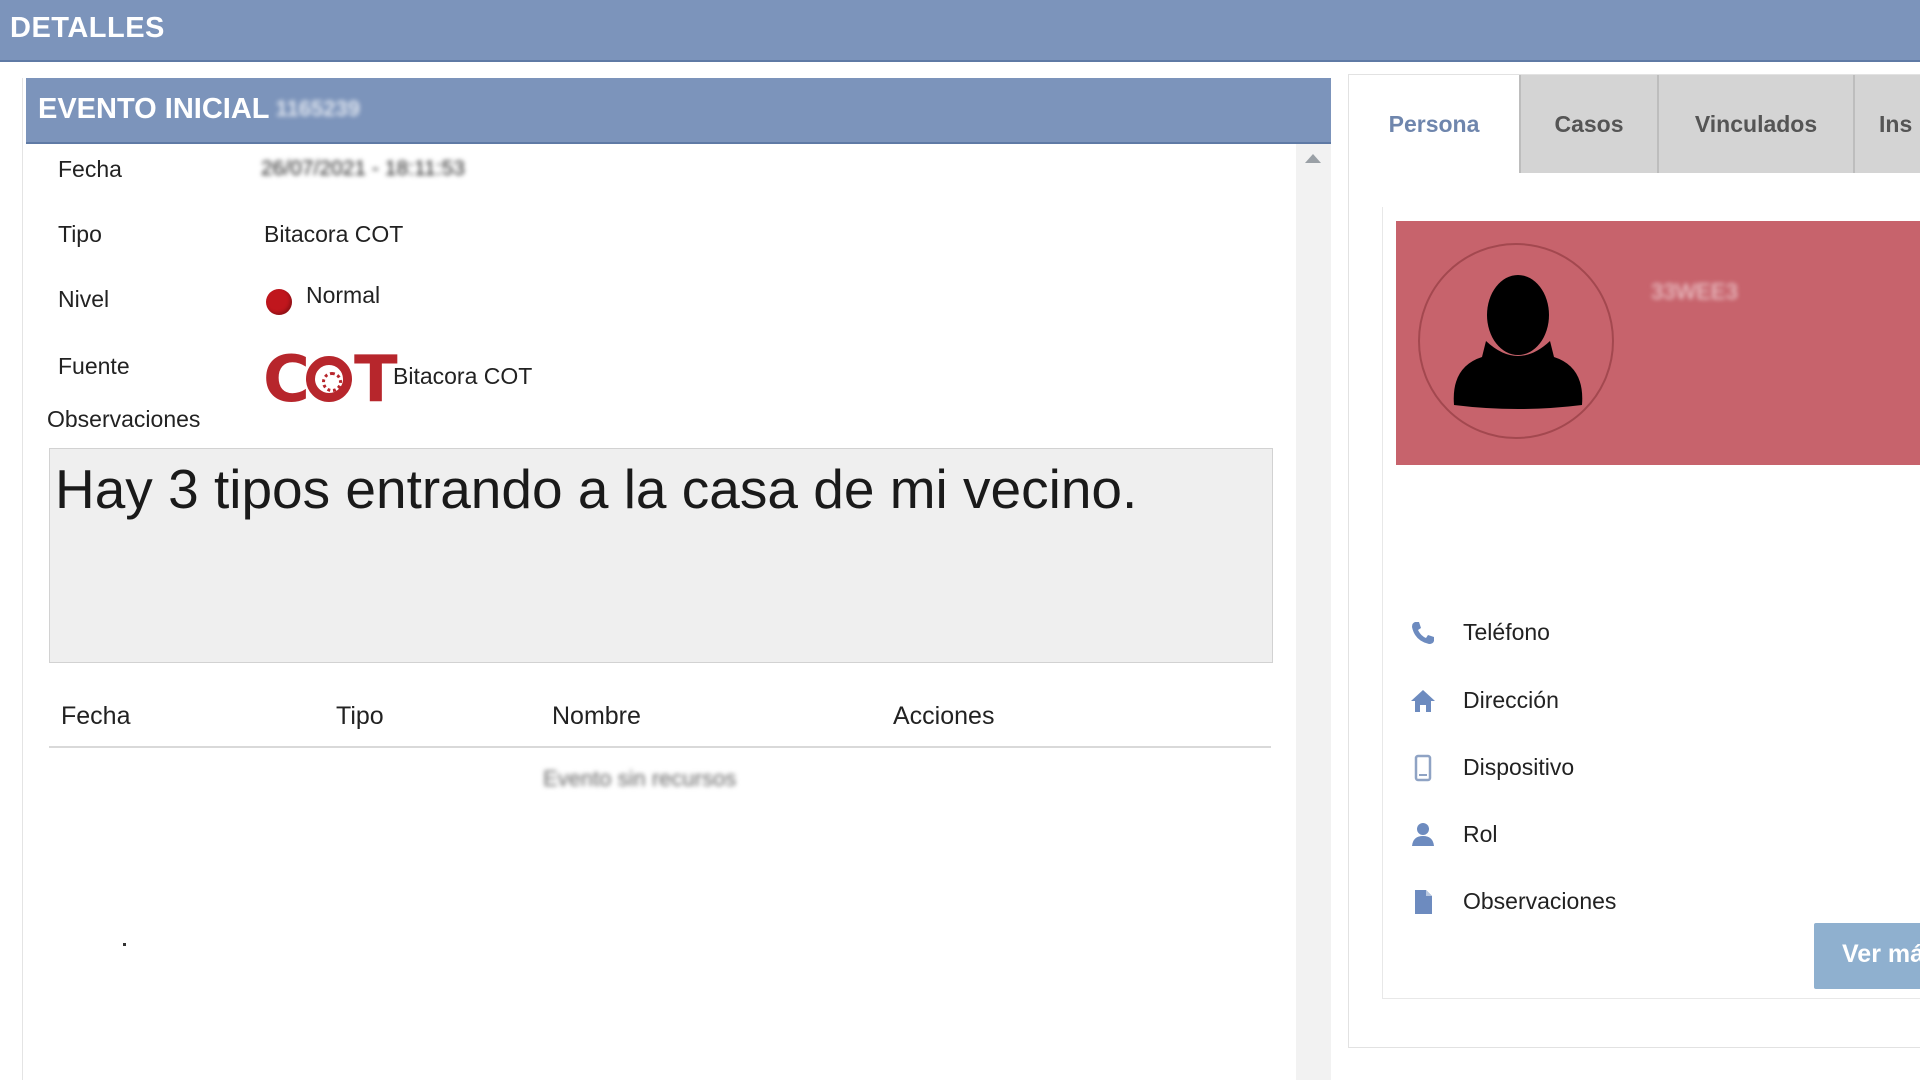 The width and height of the screenshot is (1920, 1080). What do you see at coordinates (124, 944) in the screenshot?
I see `stray-dot` at bounding box center [124, 944].